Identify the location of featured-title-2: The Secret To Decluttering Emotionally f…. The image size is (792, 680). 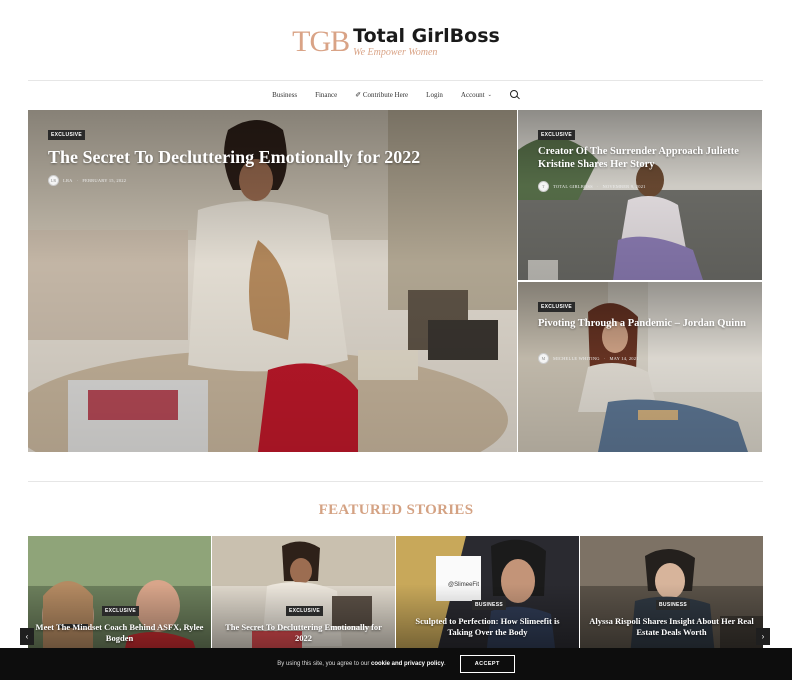
(303, 633).